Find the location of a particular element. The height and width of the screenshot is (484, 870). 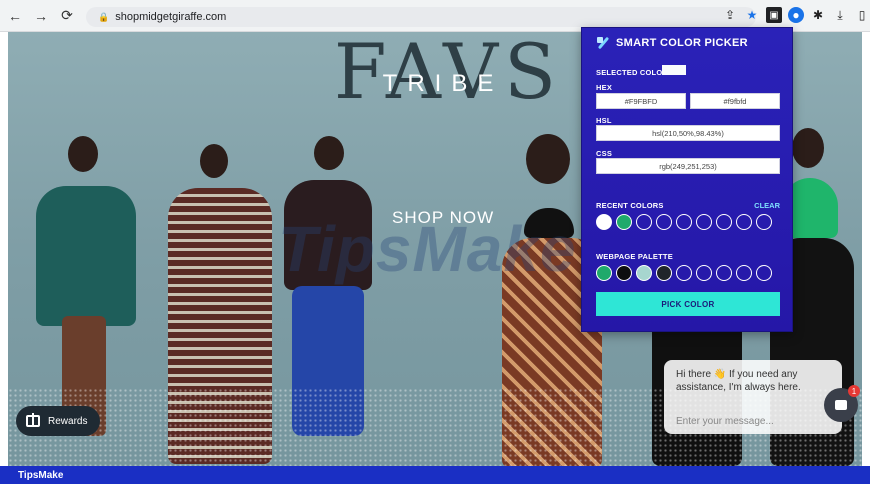

webpage-palette-label: WEBPAGE PALETTE is located at coordinates (634, 256).